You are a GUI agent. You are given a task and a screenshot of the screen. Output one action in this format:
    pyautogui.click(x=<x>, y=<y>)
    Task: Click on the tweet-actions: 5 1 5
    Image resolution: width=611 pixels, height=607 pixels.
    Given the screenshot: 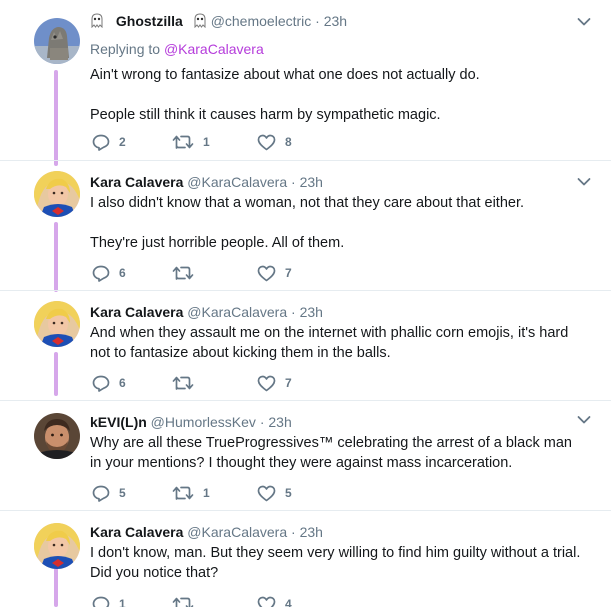 What is the action you would take?
    pyautogui.click(x=214, y=493)
    